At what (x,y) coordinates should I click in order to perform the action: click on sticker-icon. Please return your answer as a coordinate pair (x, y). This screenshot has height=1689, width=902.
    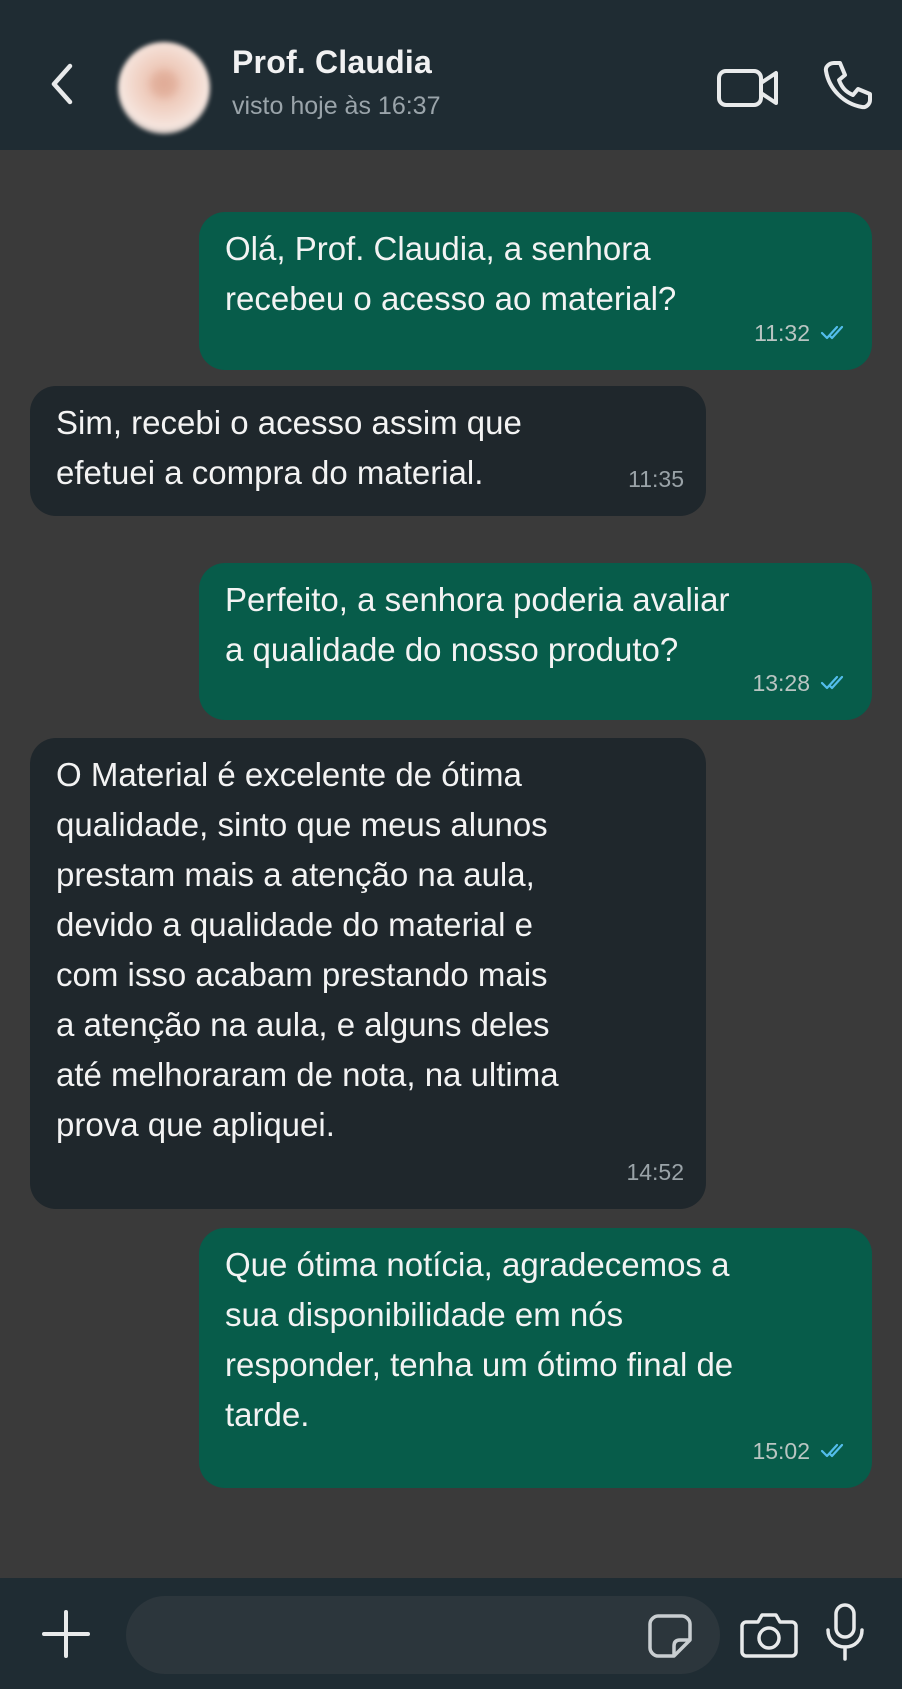
    Looking at the image, I should click on (670, 1636).